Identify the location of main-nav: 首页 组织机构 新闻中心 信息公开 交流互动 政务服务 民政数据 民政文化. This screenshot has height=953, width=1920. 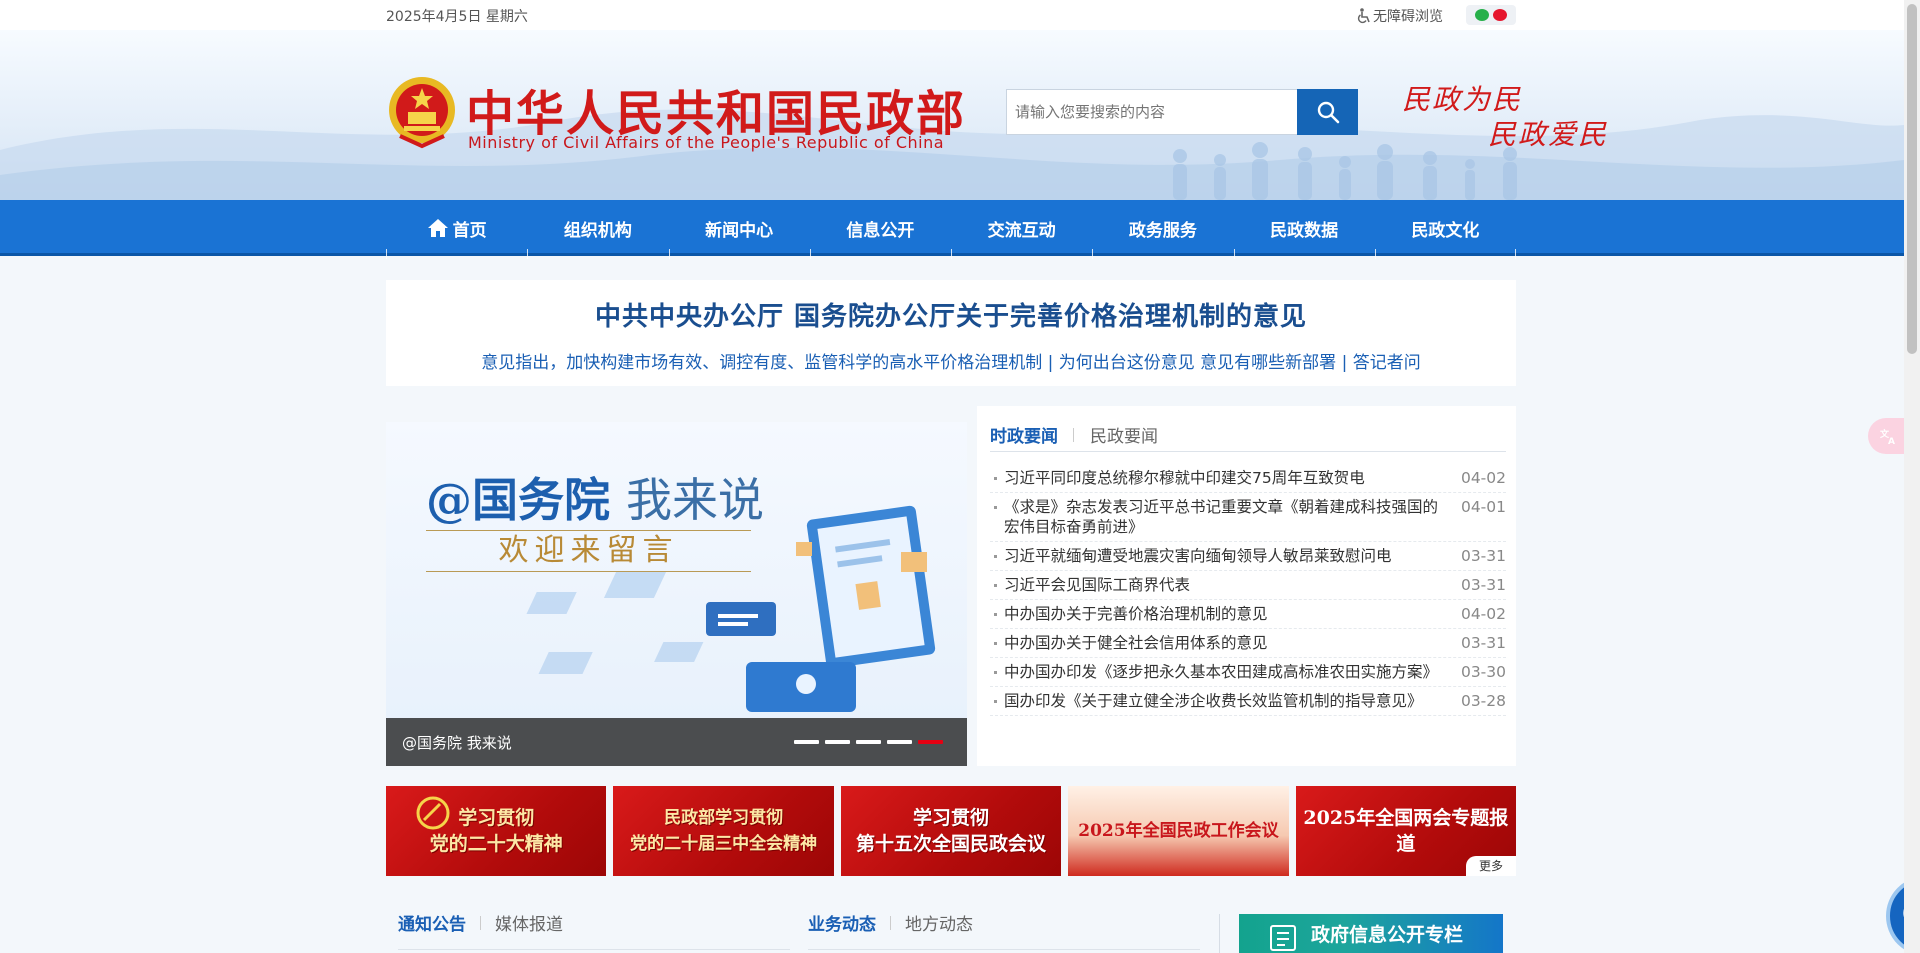
(952, 229).